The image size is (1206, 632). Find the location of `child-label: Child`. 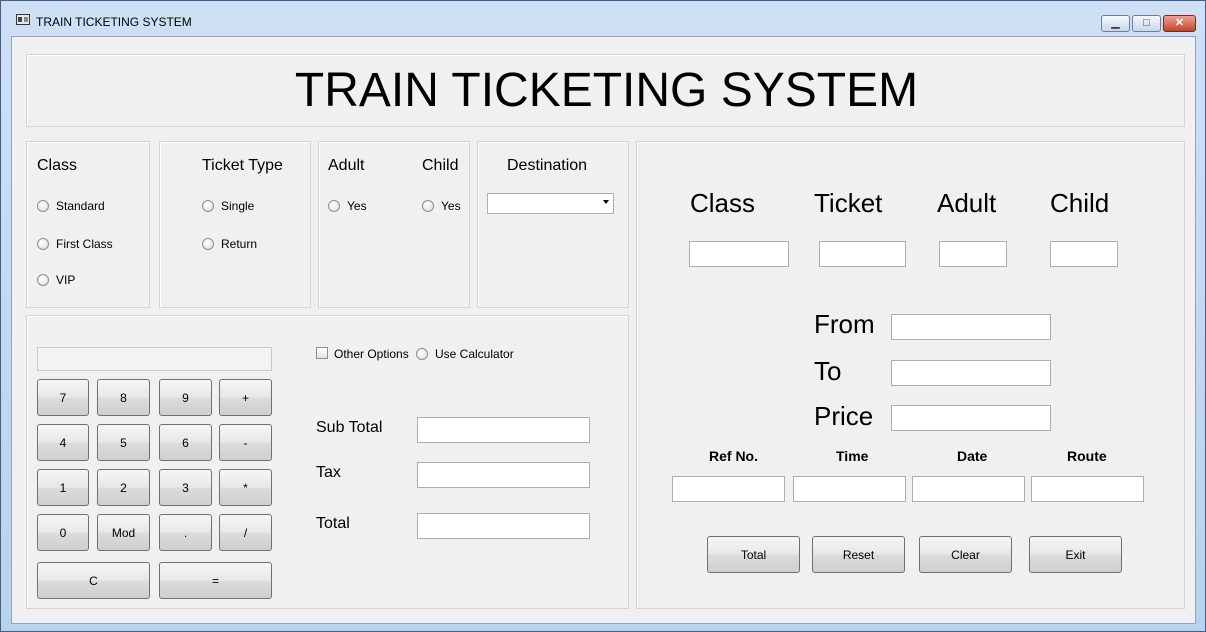

child-label: Child is located at coordinates (440, 165).